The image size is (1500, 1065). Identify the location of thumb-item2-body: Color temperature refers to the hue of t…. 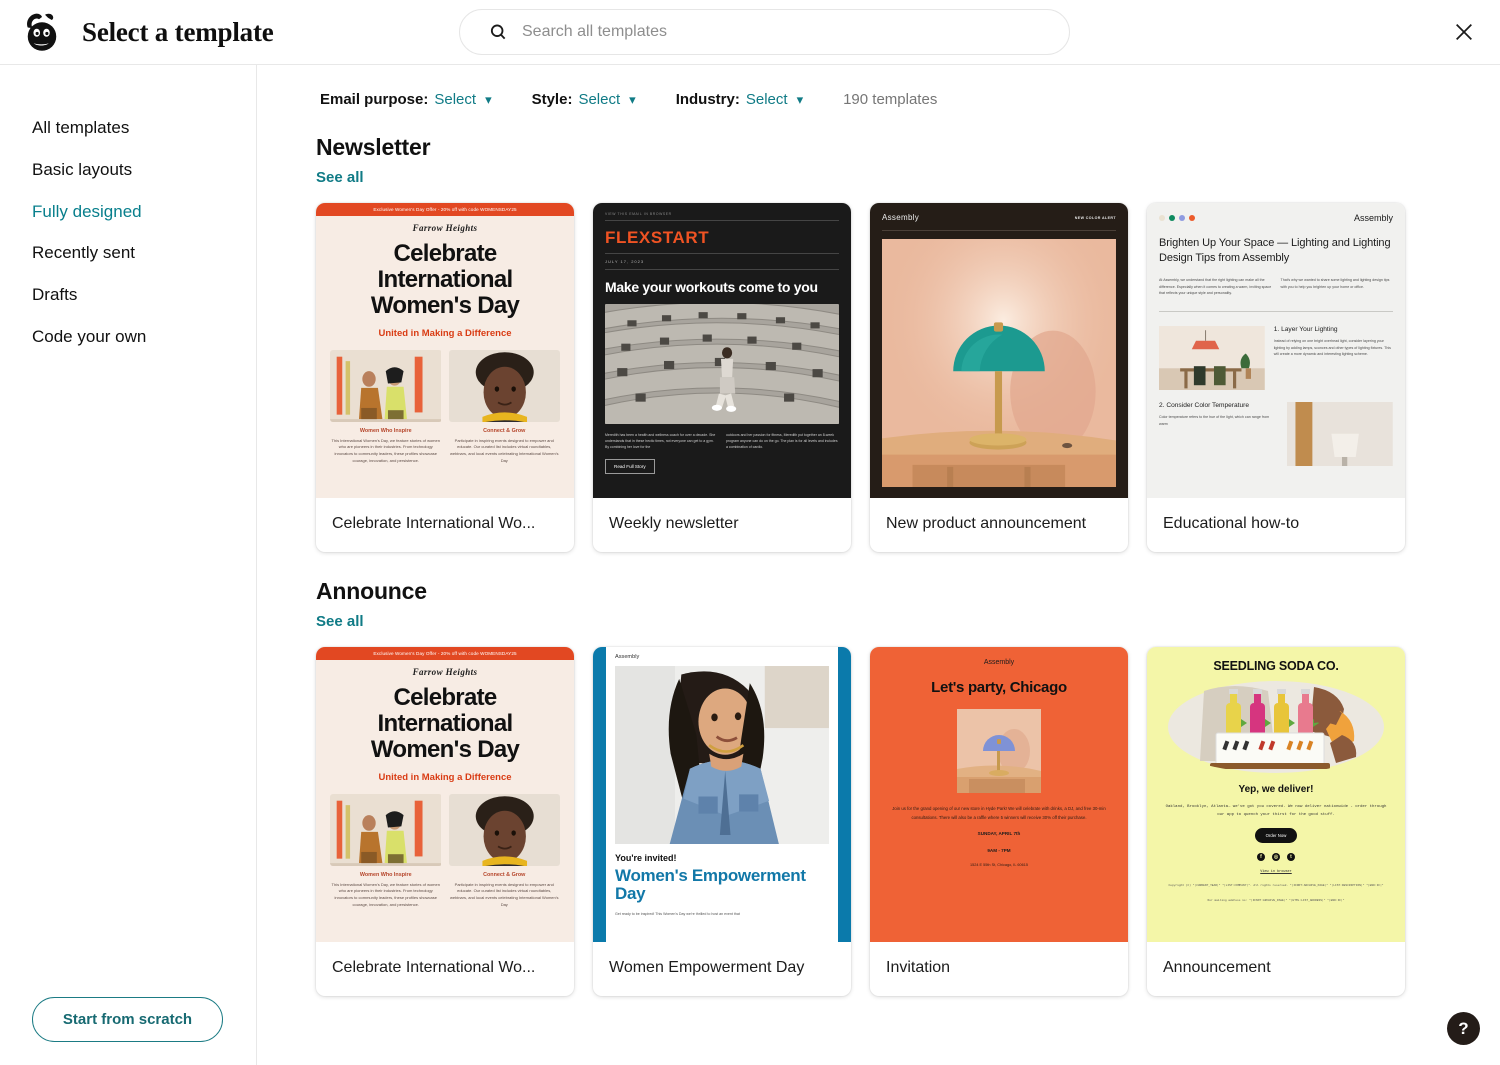
(1214, 420).